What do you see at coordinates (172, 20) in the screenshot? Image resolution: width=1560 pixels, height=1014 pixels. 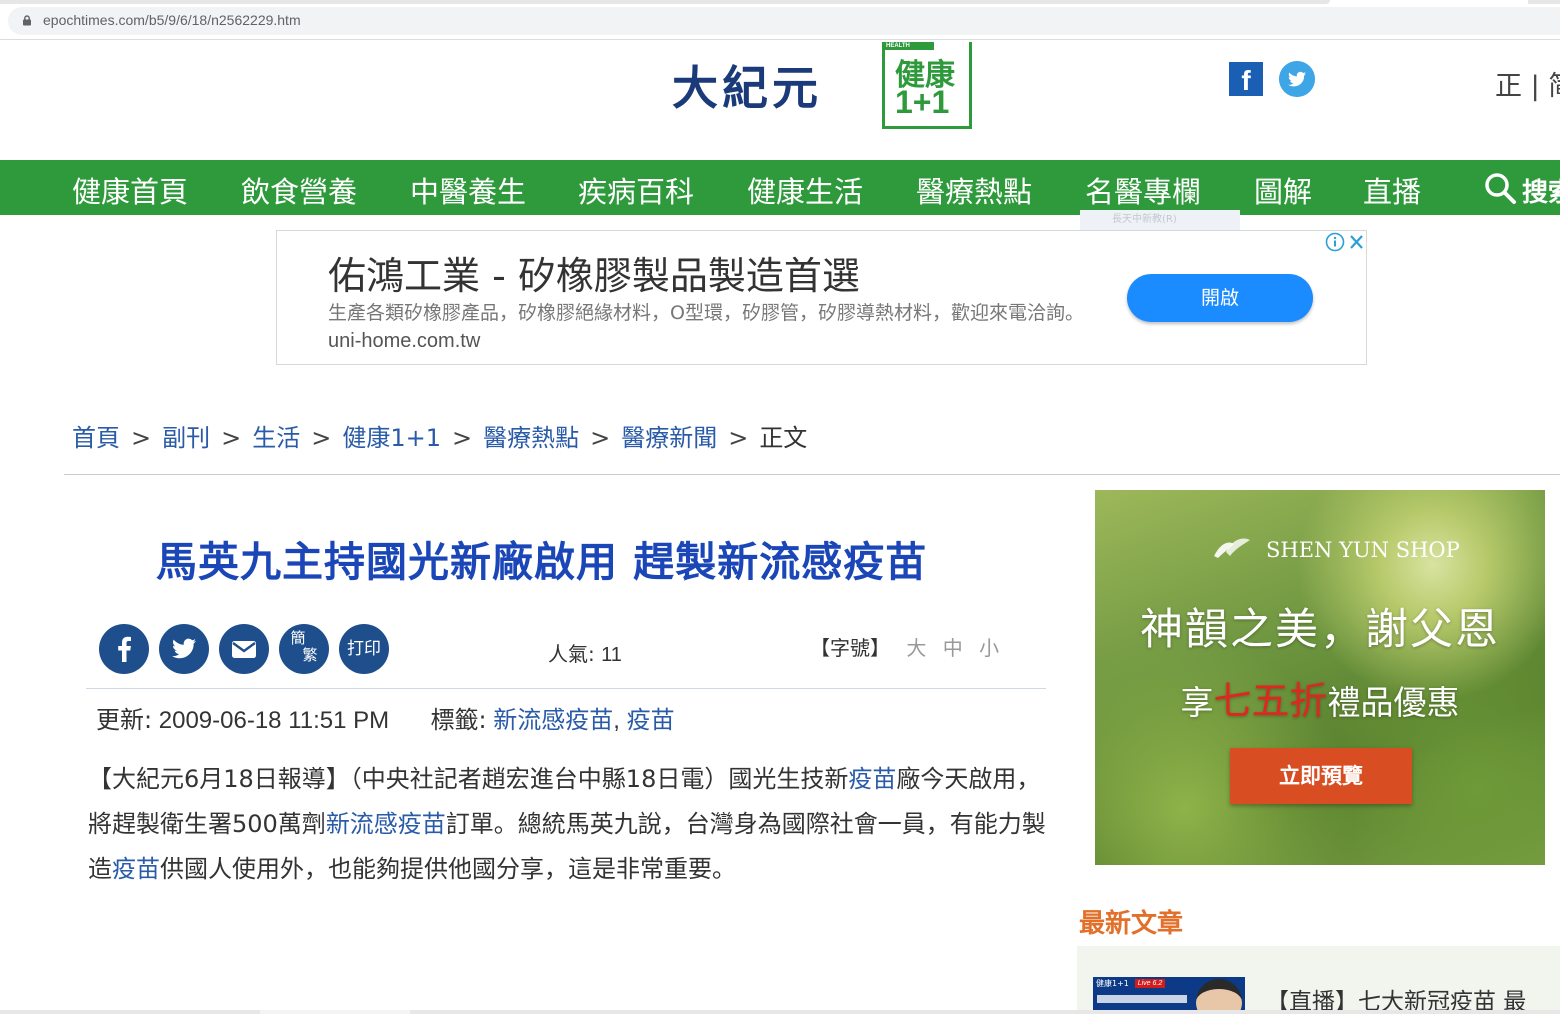 I see `url-text: epochtimes.com/b5/9/6/18/n2562229.htm` at bounding box center [172, 20].